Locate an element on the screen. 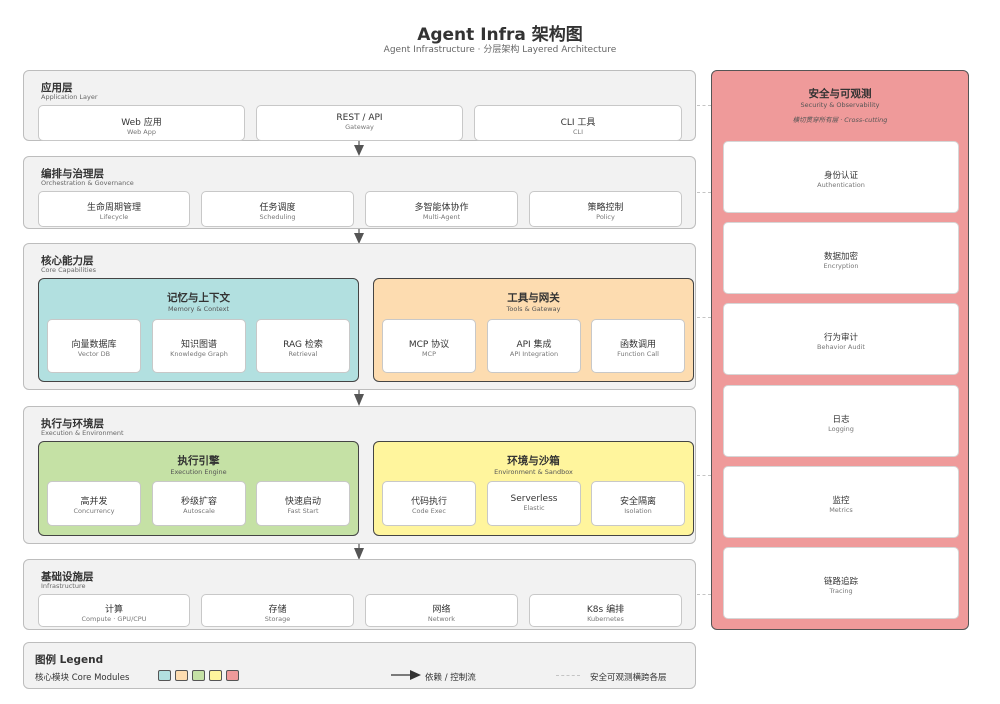 The width and height of the screenshot is (1000, 704). box-label: 监控 is located at coordinates (841, 501).